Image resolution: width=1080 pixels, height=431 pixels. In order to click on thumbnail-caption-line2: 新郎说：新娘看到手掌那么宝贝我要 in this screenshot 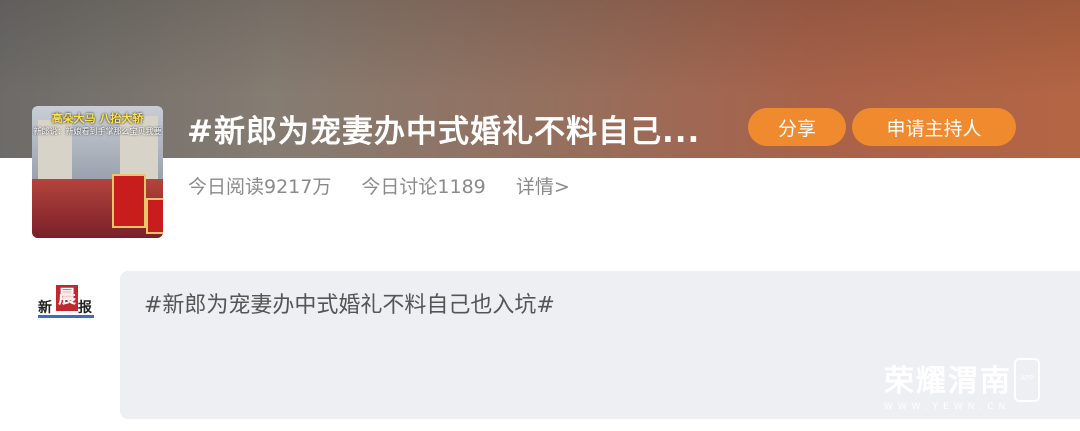, I will do `click(97, 131)`.